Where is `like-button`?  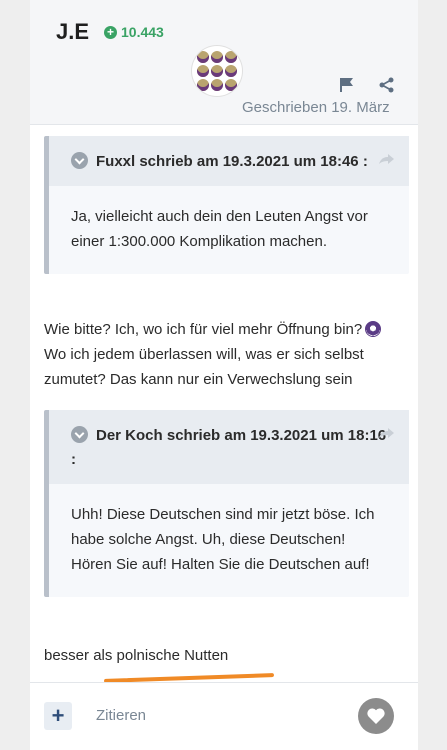
like-button is located at coordinates (376, 716).